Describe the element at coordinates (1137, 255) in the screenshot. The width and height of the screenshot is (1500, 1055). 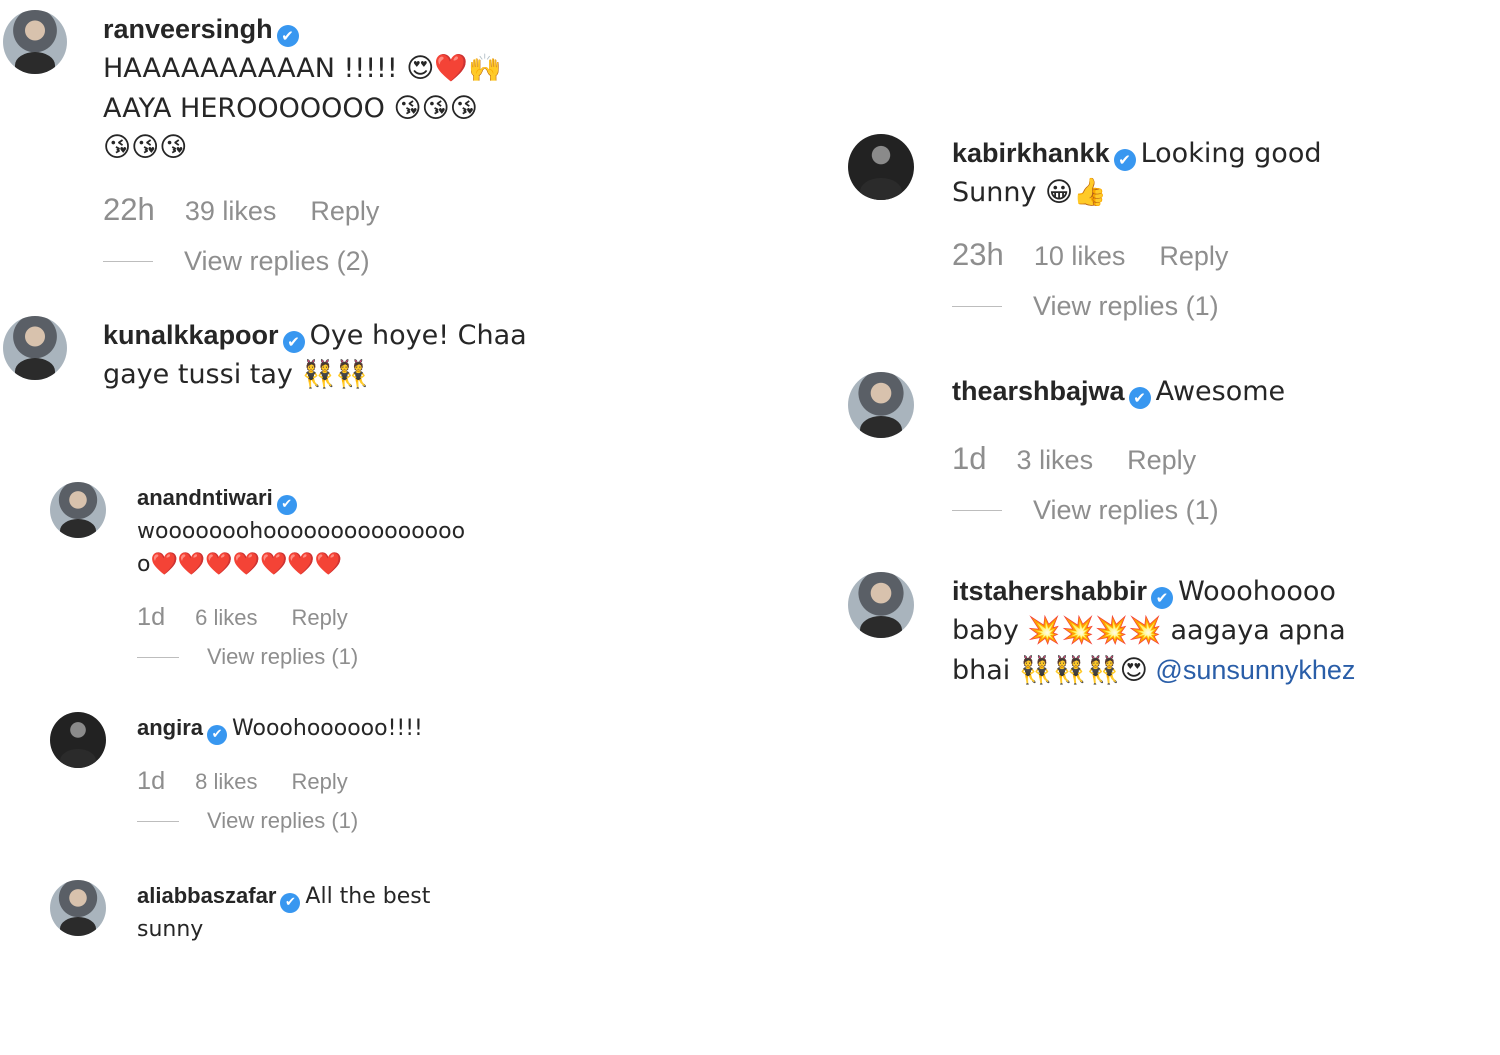
I see `comment-meta: 23h 10 likes Reply` at that location.